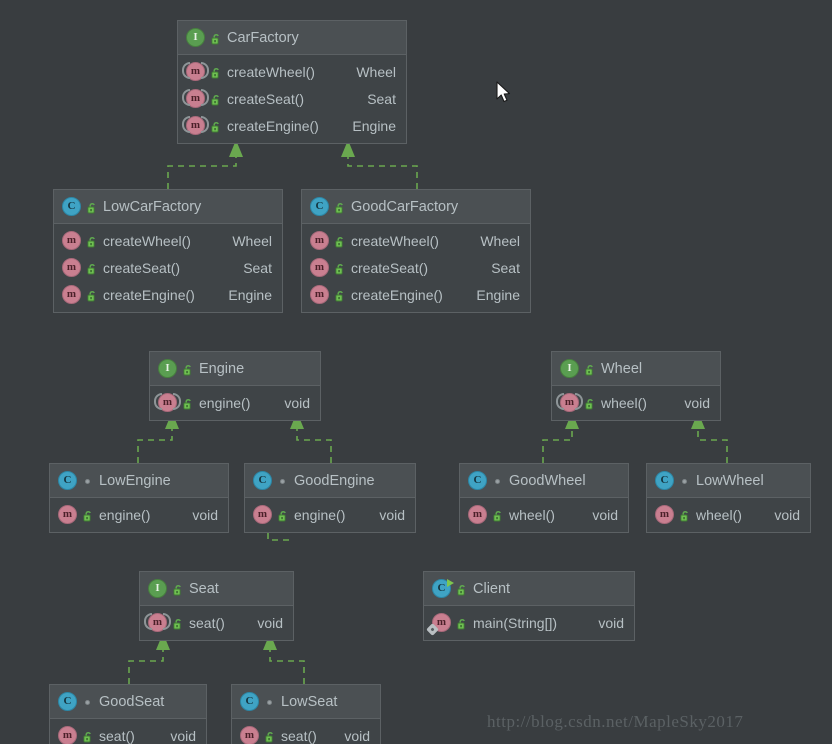 The height and width of the screenshot is (744, 832). I want to click on package-private-icon, so click(270, 702).